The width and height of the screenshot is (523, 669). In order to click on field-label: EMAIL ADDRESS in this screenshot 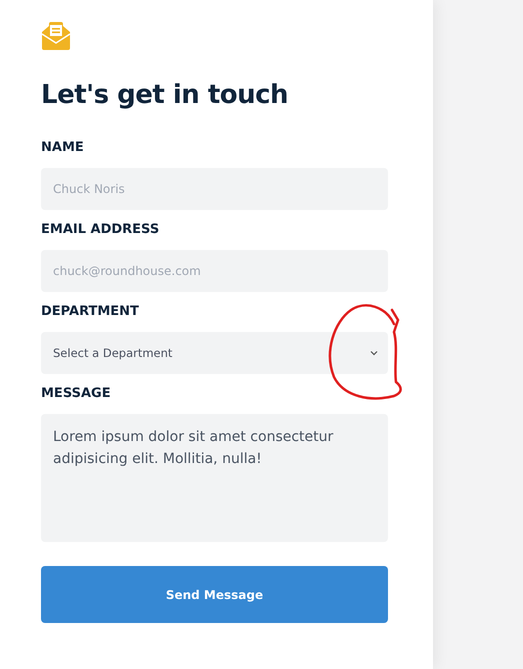, I will do `click(100, 230)`.